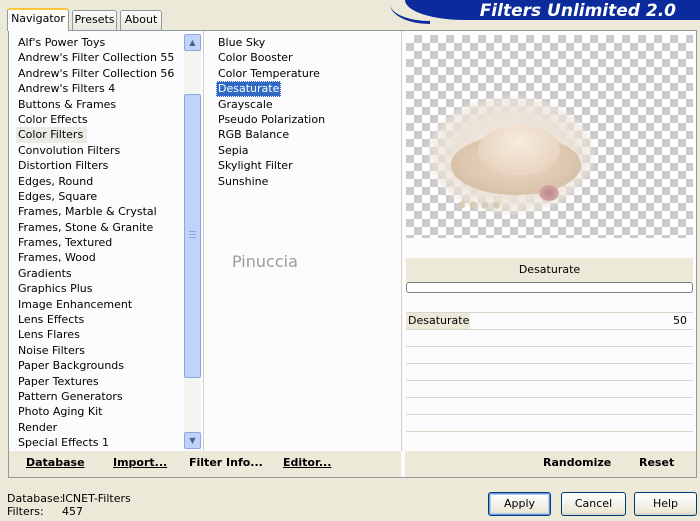 The height and width of the screenshot is (521, 700). I want to click on help-button: Help, so click(665, 504).